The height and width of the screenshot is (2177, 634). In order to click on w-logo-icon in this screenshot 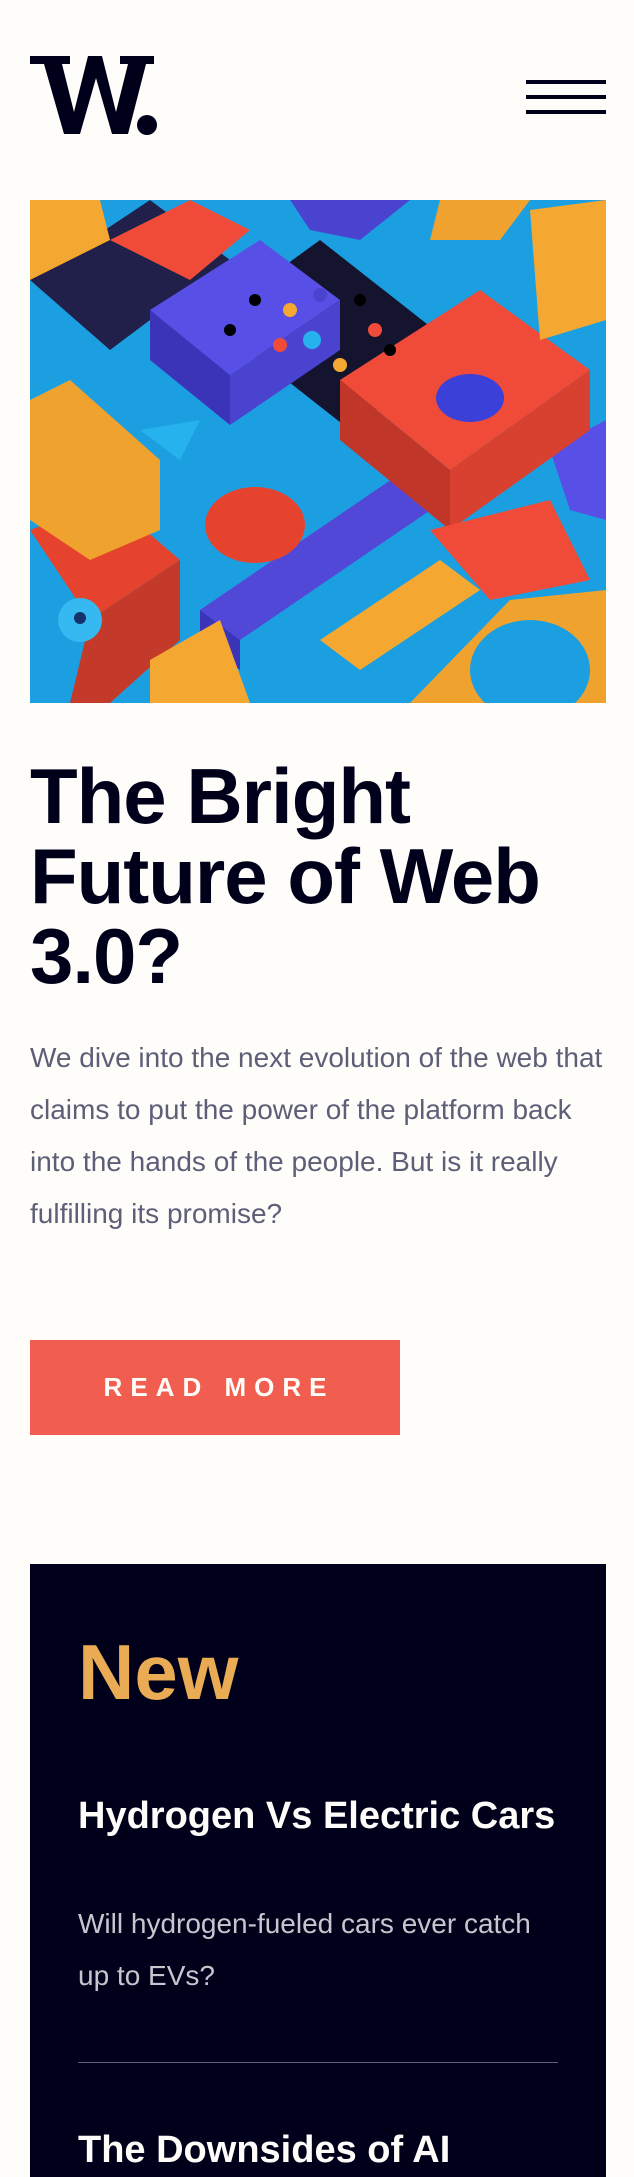, I will do `click(93, 95)`.